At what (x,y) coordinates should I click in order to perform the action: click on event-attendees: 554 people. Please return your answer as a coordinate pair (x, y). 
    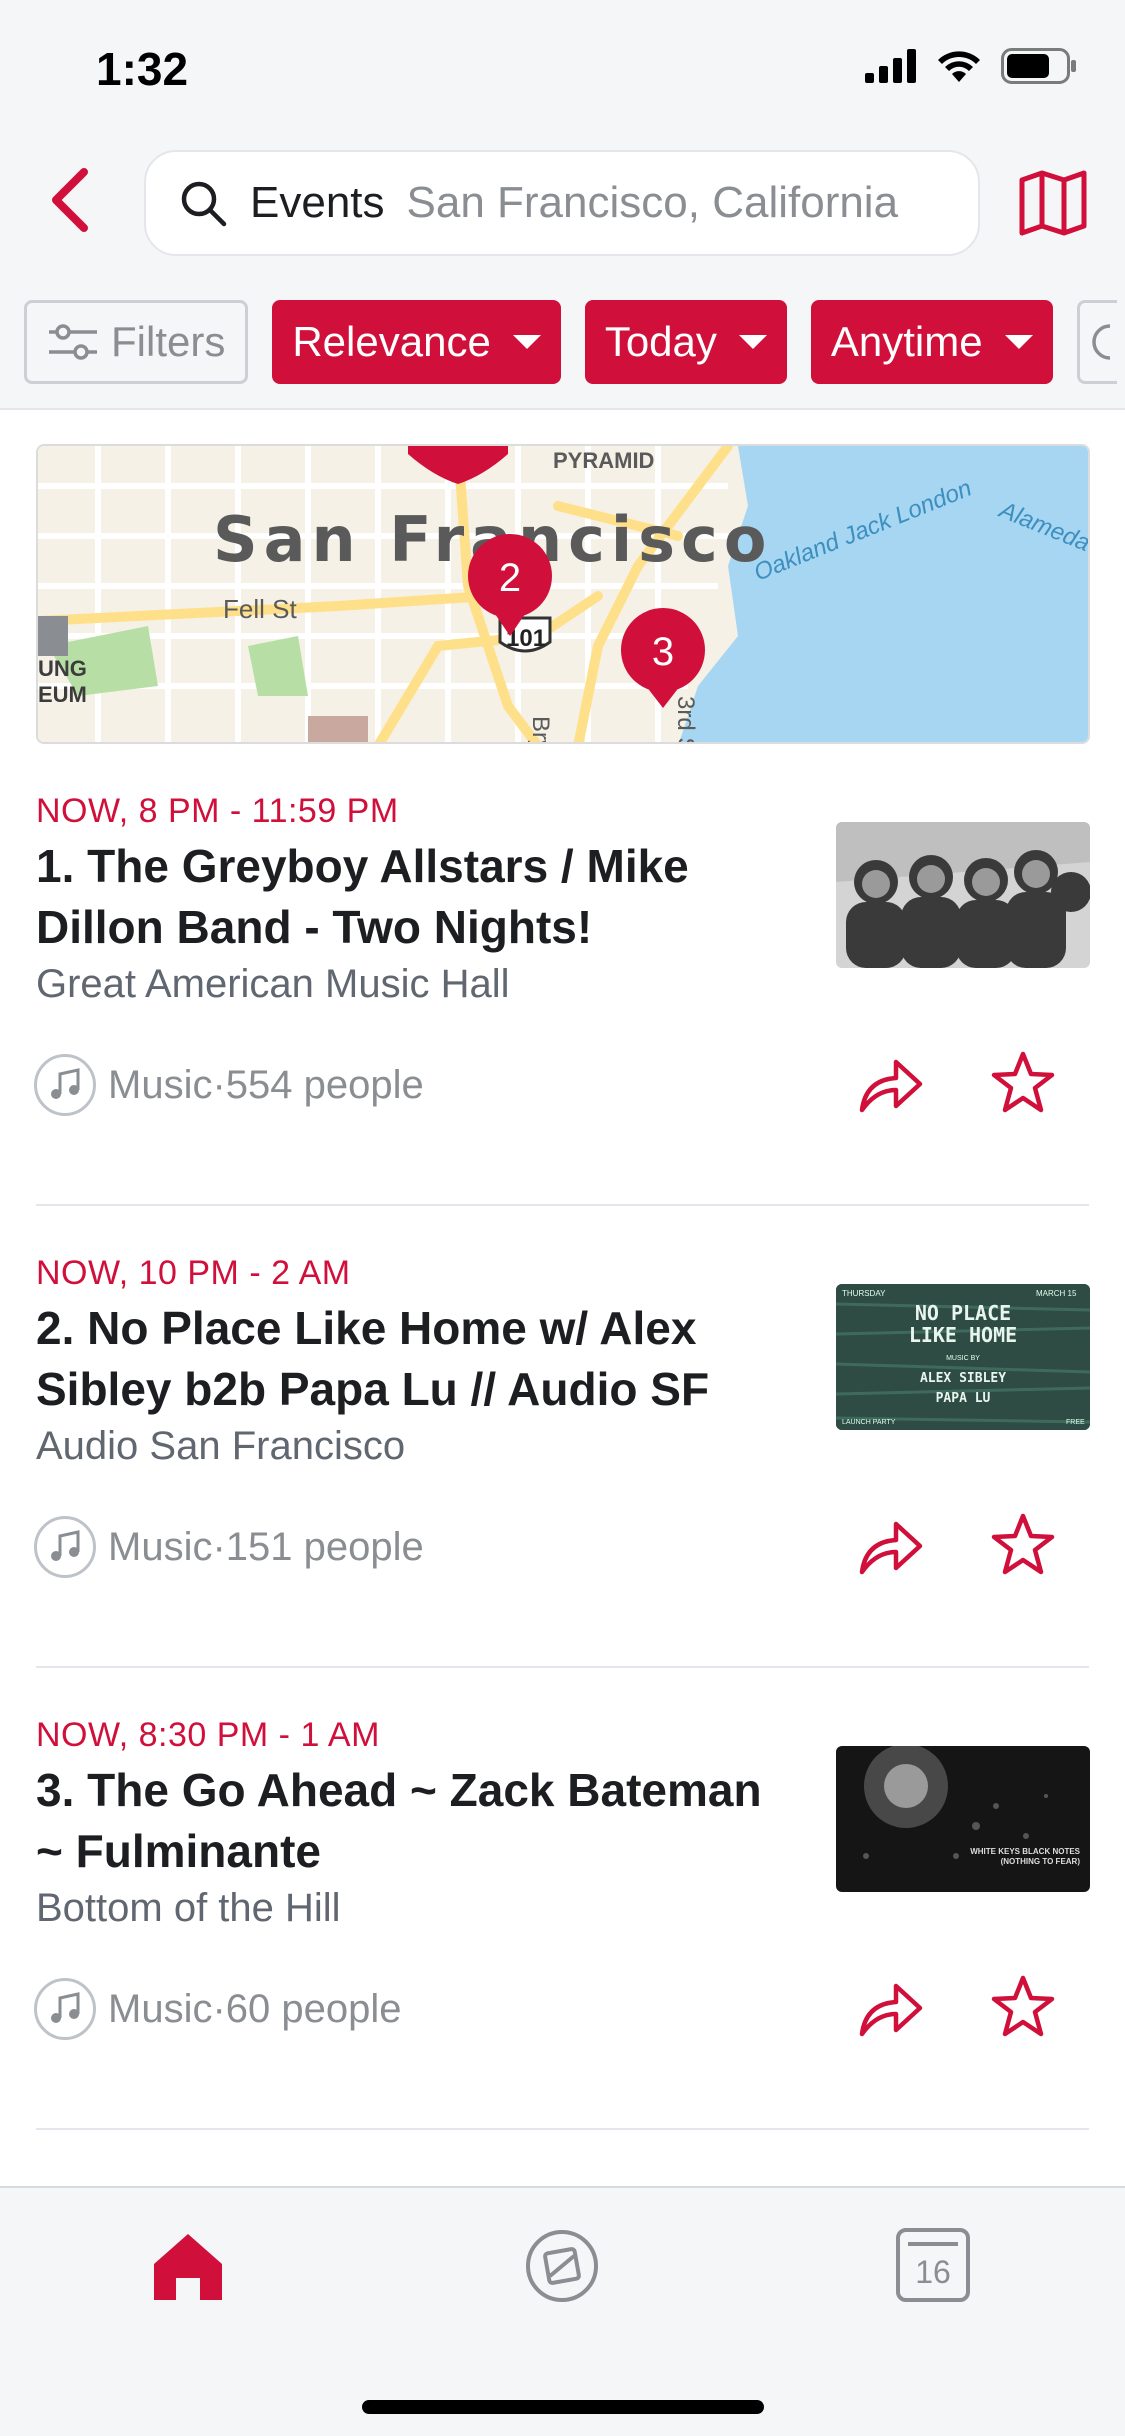
    Looking at the image, I should click on (324, 1084).